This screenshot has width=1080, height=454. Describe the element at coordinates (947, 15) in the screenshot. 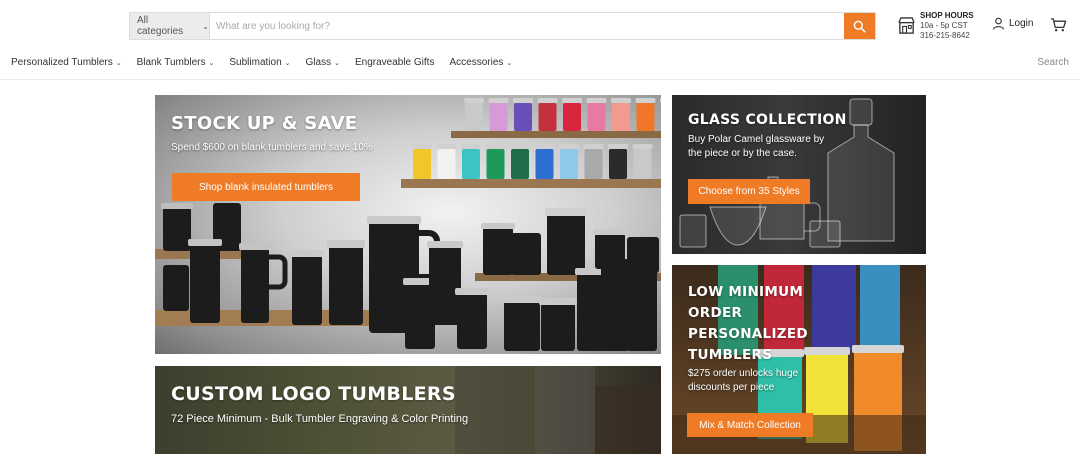

I see `shop-hours-title: SHOP HOURS` at that location.